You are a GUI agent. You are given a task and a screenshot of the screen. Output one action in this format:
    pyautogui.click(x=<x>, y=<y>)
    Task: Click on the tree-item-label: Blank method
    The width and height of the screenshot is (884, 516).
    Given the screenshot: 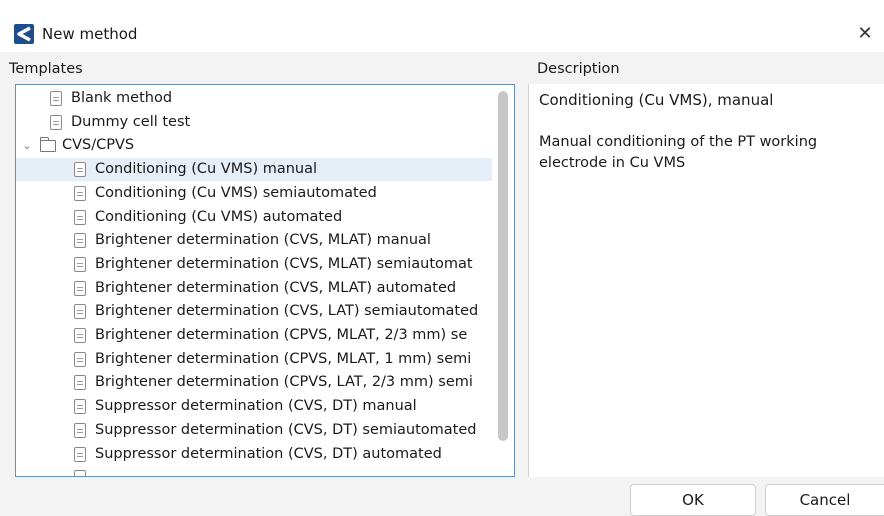 What is the action you would take?
    pyautogui.click(x=122, y=98)
    